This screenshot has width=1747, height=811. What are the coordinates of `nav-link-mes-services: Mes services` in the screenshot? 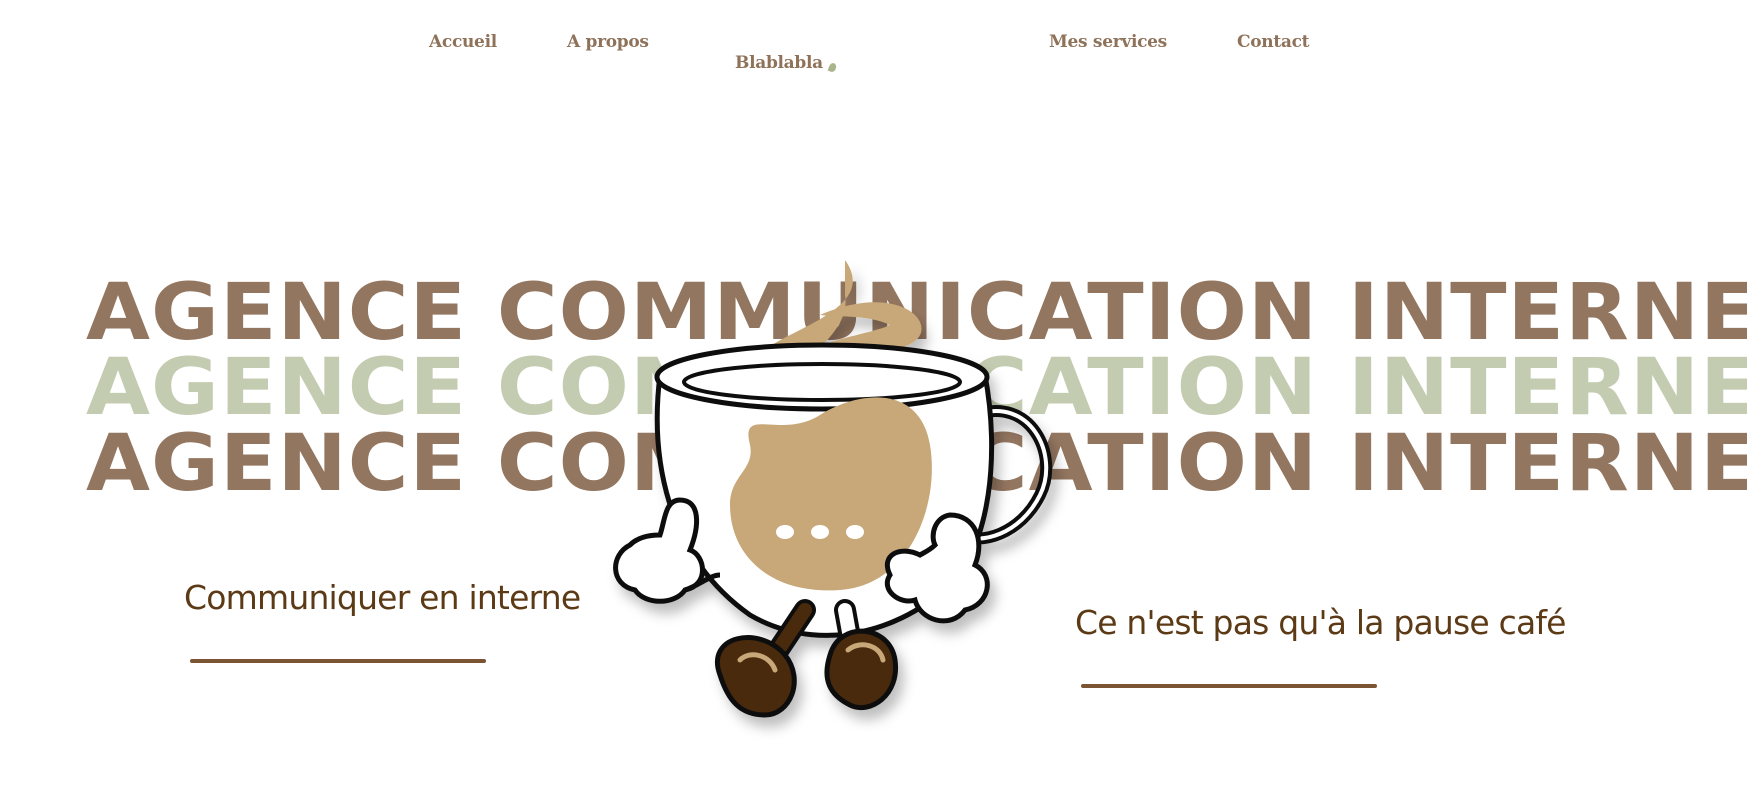 It's located at (1108, 42).